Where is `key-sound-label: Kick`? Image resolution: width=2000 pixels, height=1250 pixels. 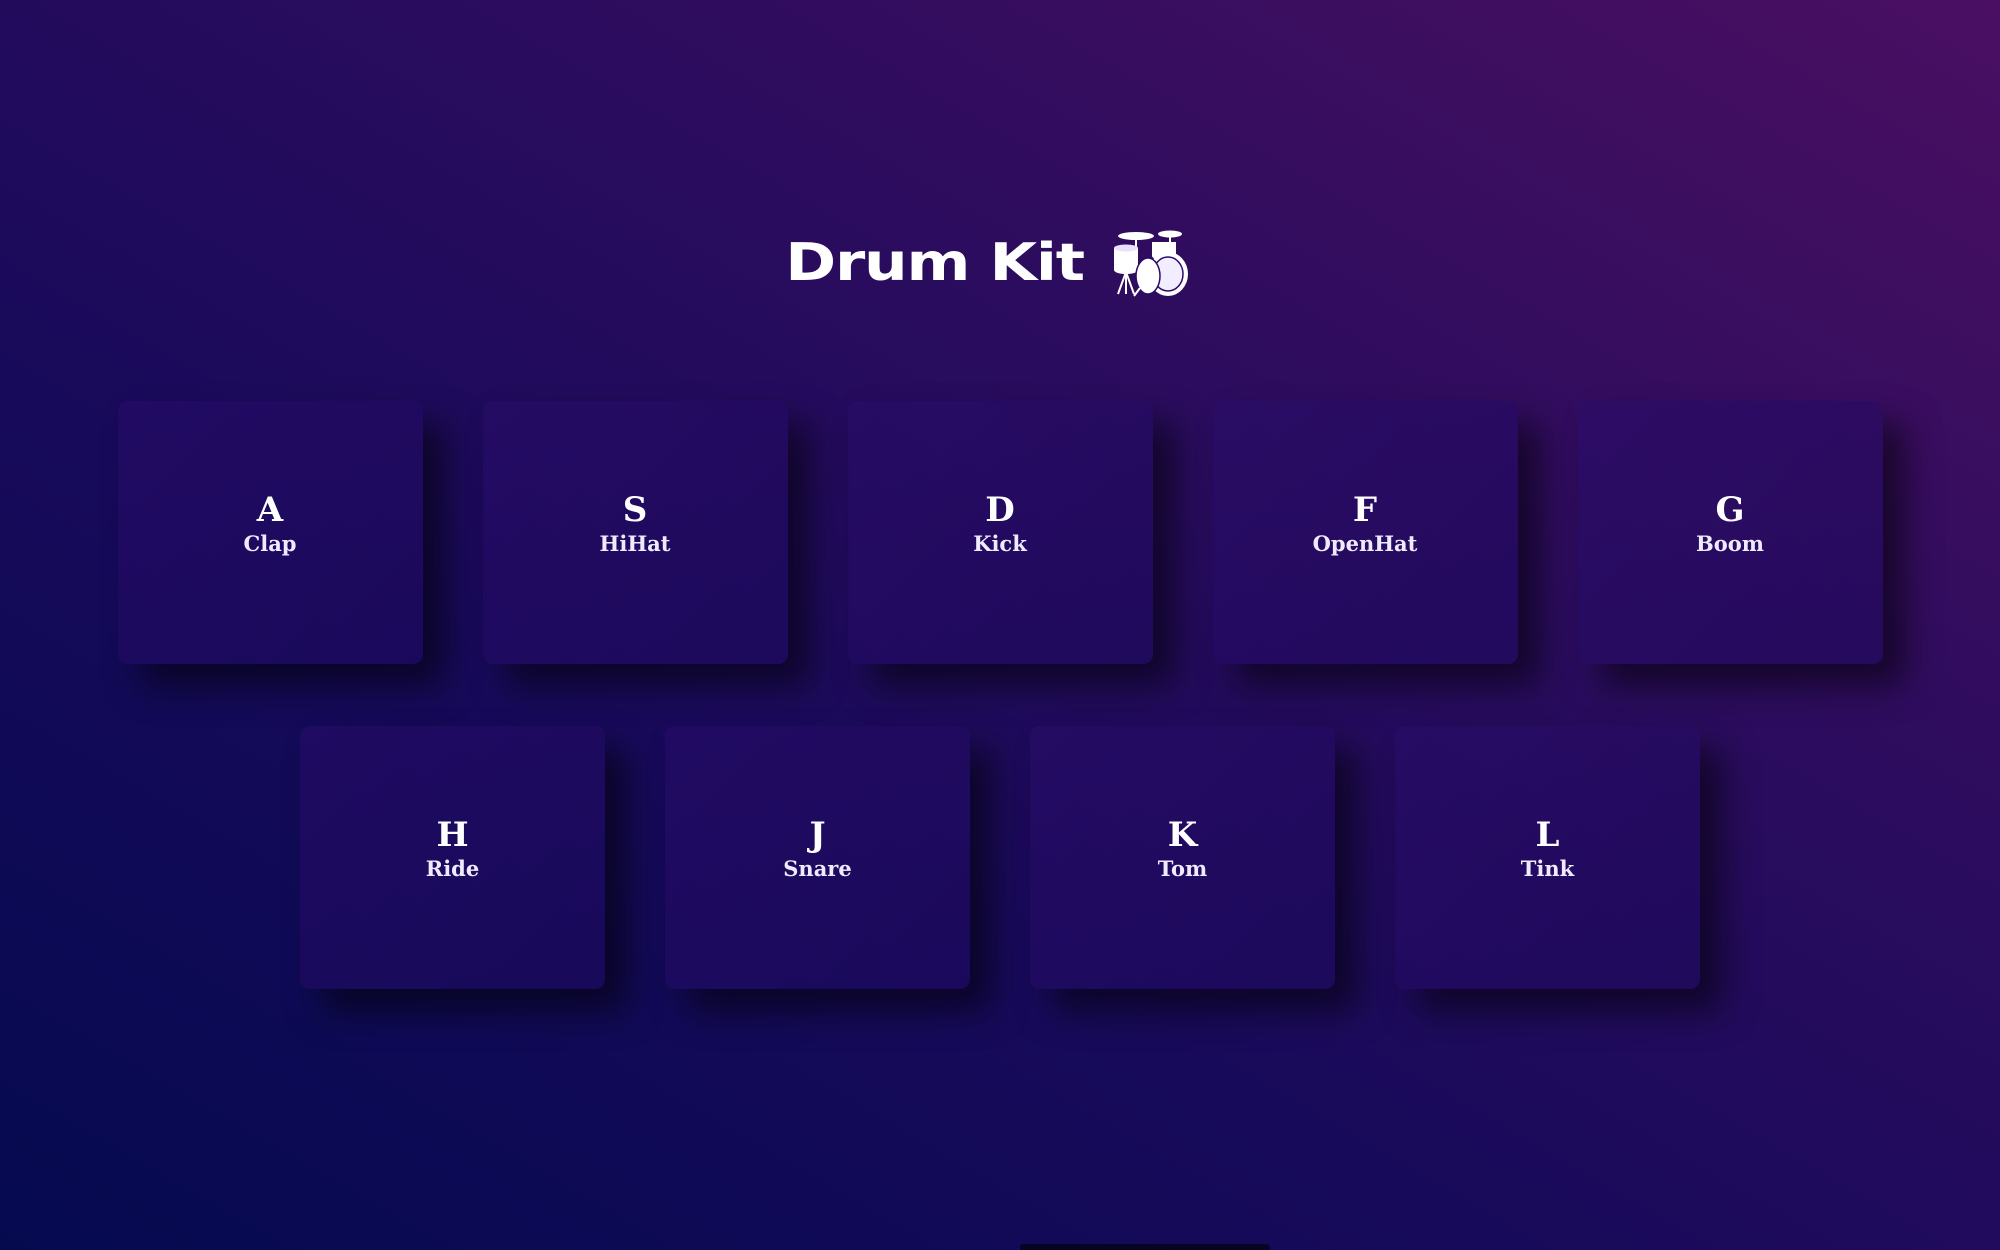
key-sound-label: Kick is located at coordinates (1000, 543).